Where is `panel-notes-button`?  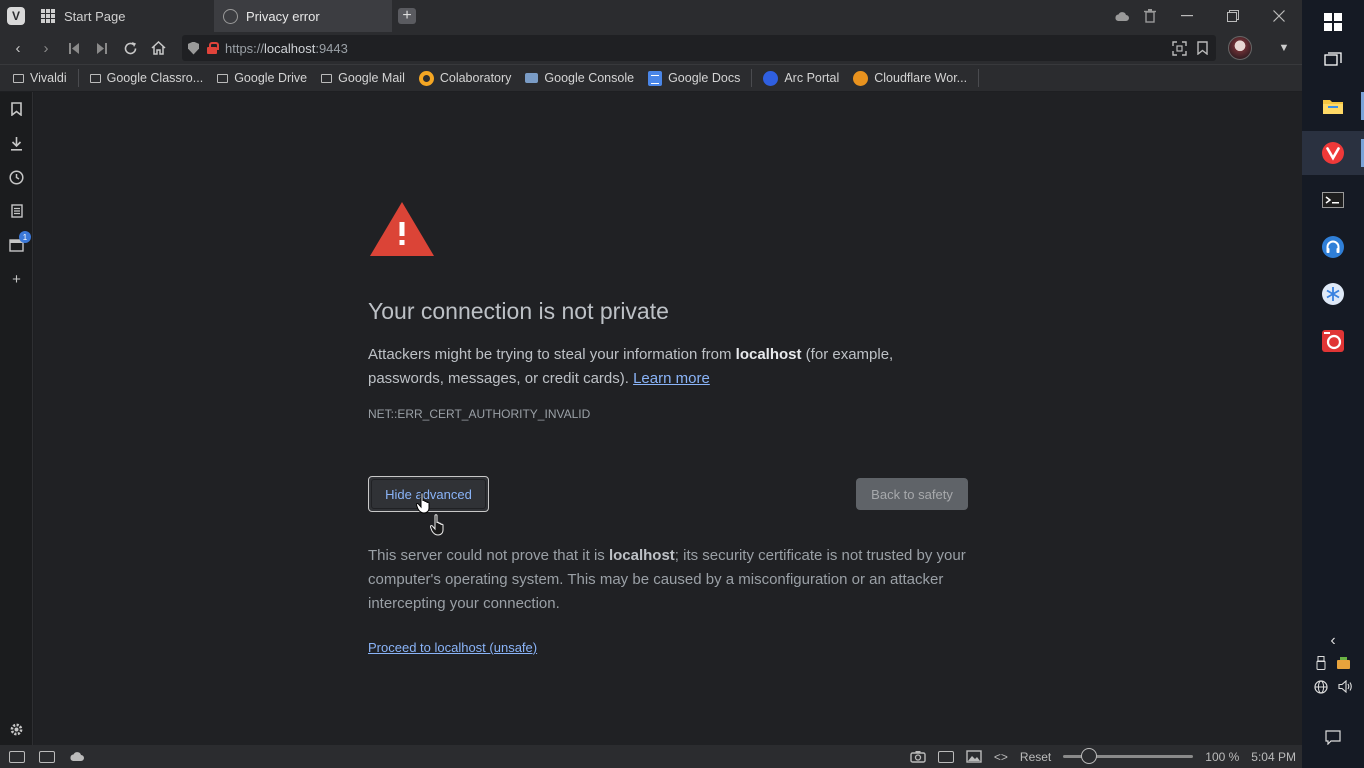
panel-notes-button is located at coordinates (16, 211).